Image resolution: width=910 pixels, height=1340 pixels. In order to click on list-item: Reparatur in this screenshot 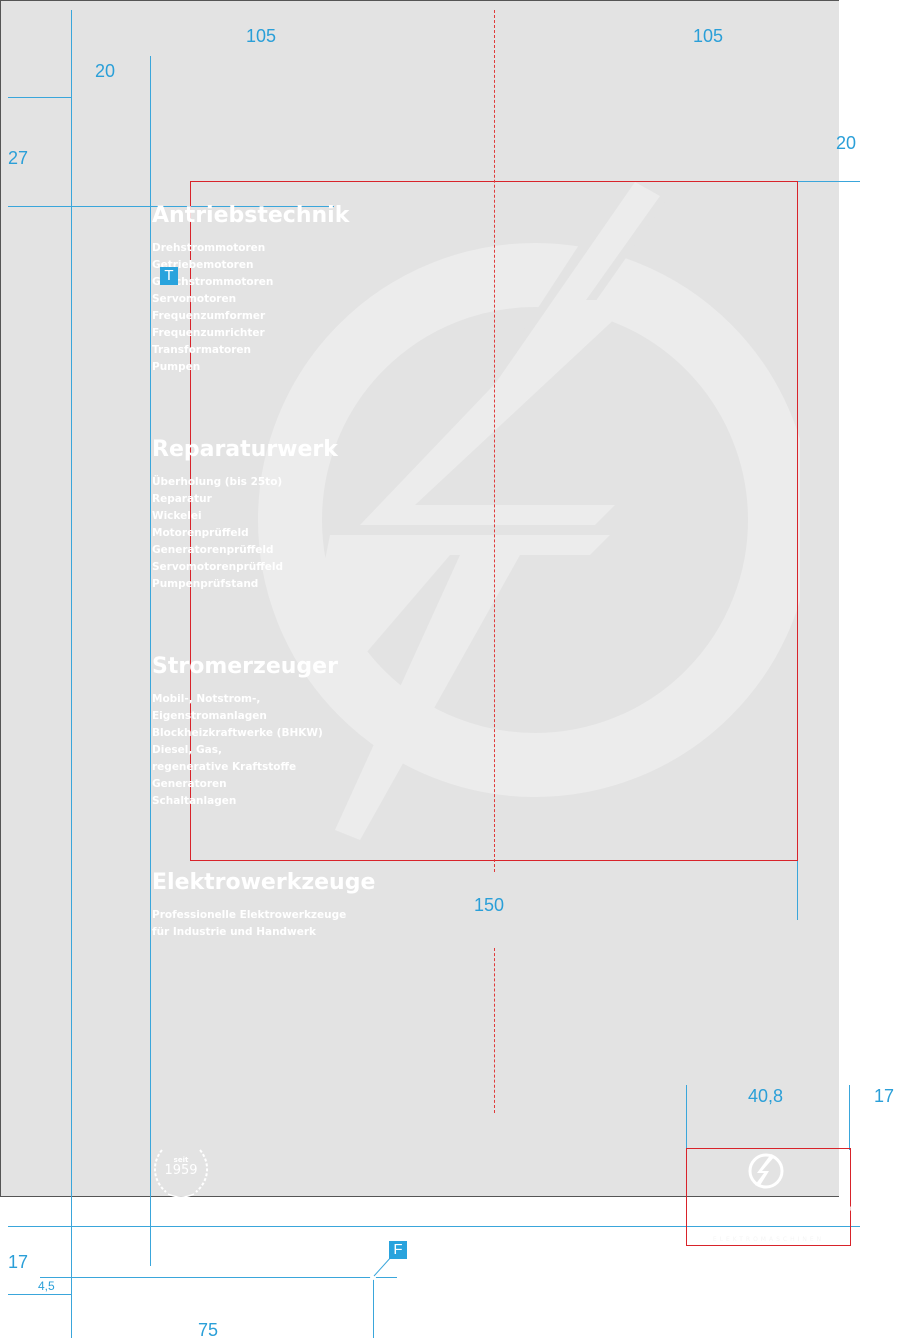, I will do `click(182, 499)`.